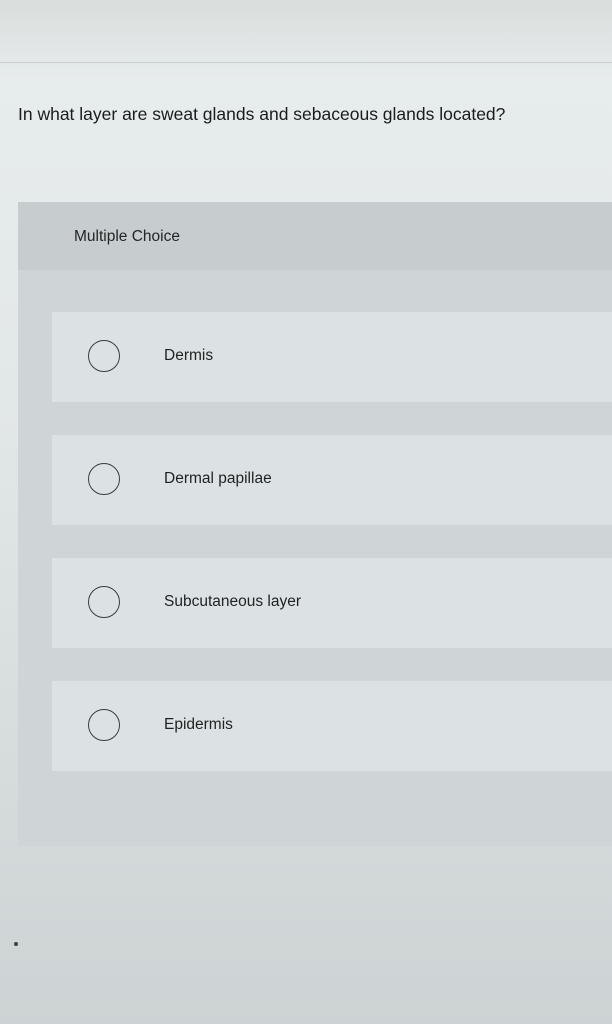 The width and height of the screenshot is (612, 1024). Describe the element at coordinates (332, 480) in the screenshot. I see `option-dermal-papillae: Dermal papillae` at that location.